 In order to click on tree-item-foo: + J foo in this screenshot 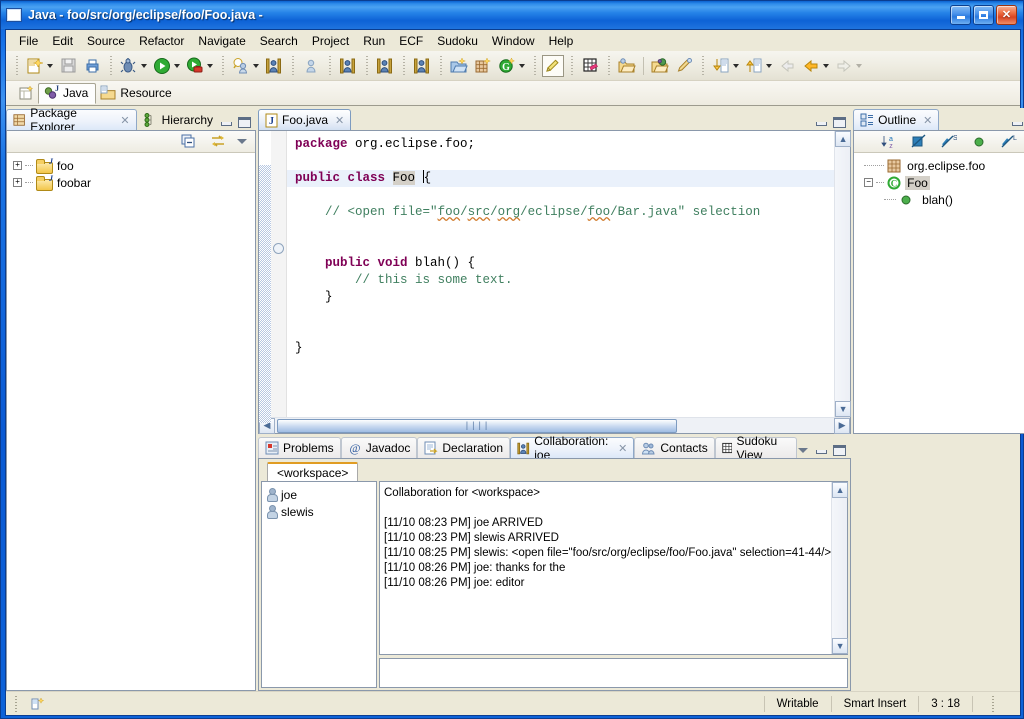, I will do `click(134, 165)`.